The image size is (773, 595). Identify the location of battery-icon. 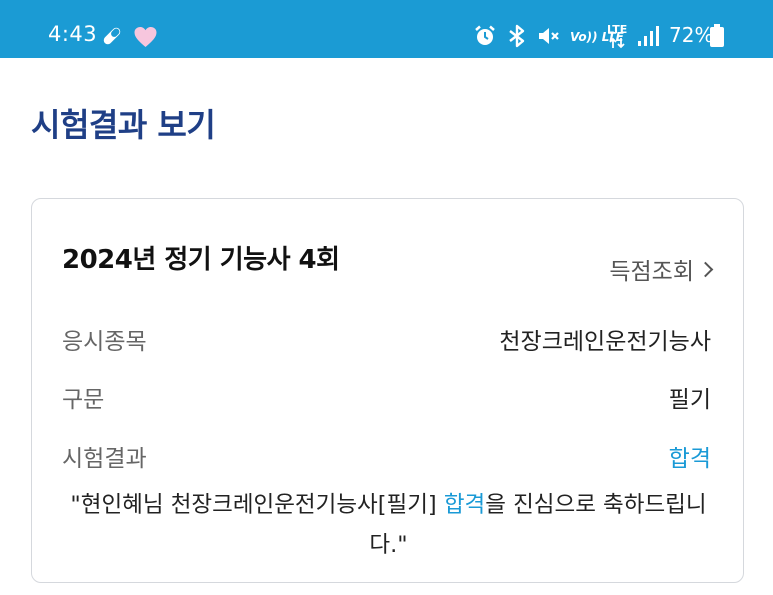
(717, 38).